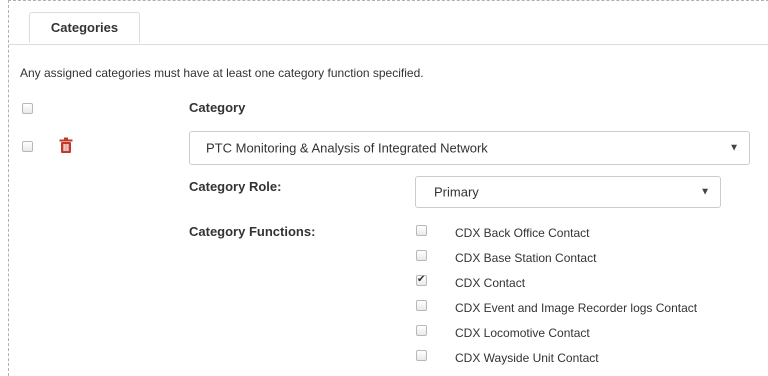 The image size is (768, 376). I want to click on category-role-select: Primary ▼, so click(568, 192).